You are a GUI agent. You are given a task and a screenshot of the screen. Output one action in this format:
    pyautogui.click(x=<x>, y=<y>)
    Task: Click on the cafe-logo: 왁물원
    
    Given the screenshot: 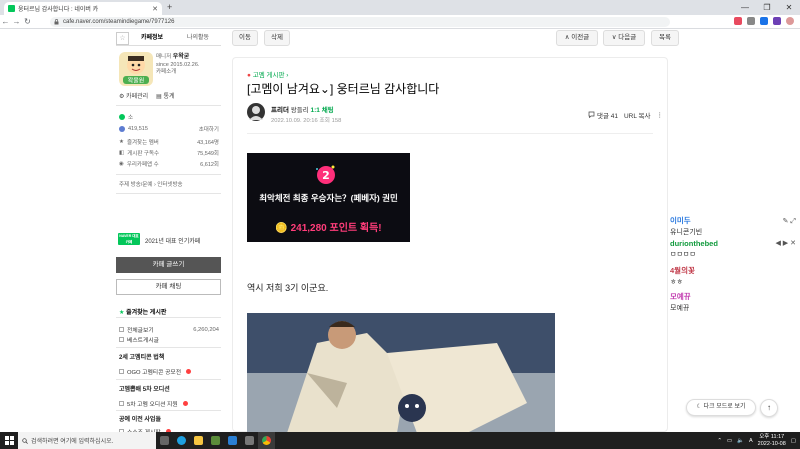 What is the action you would take?
    pyautogui.click(x=136, y=69)
    